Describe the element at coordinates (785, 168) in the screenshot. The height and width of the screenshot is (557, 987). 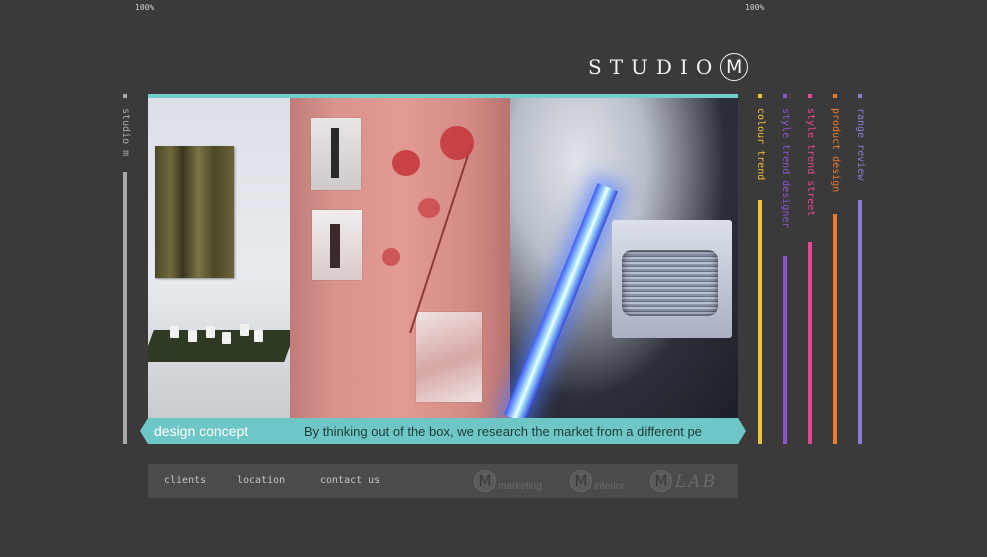
I see `nav-tab-label: style trend designer` at that location.